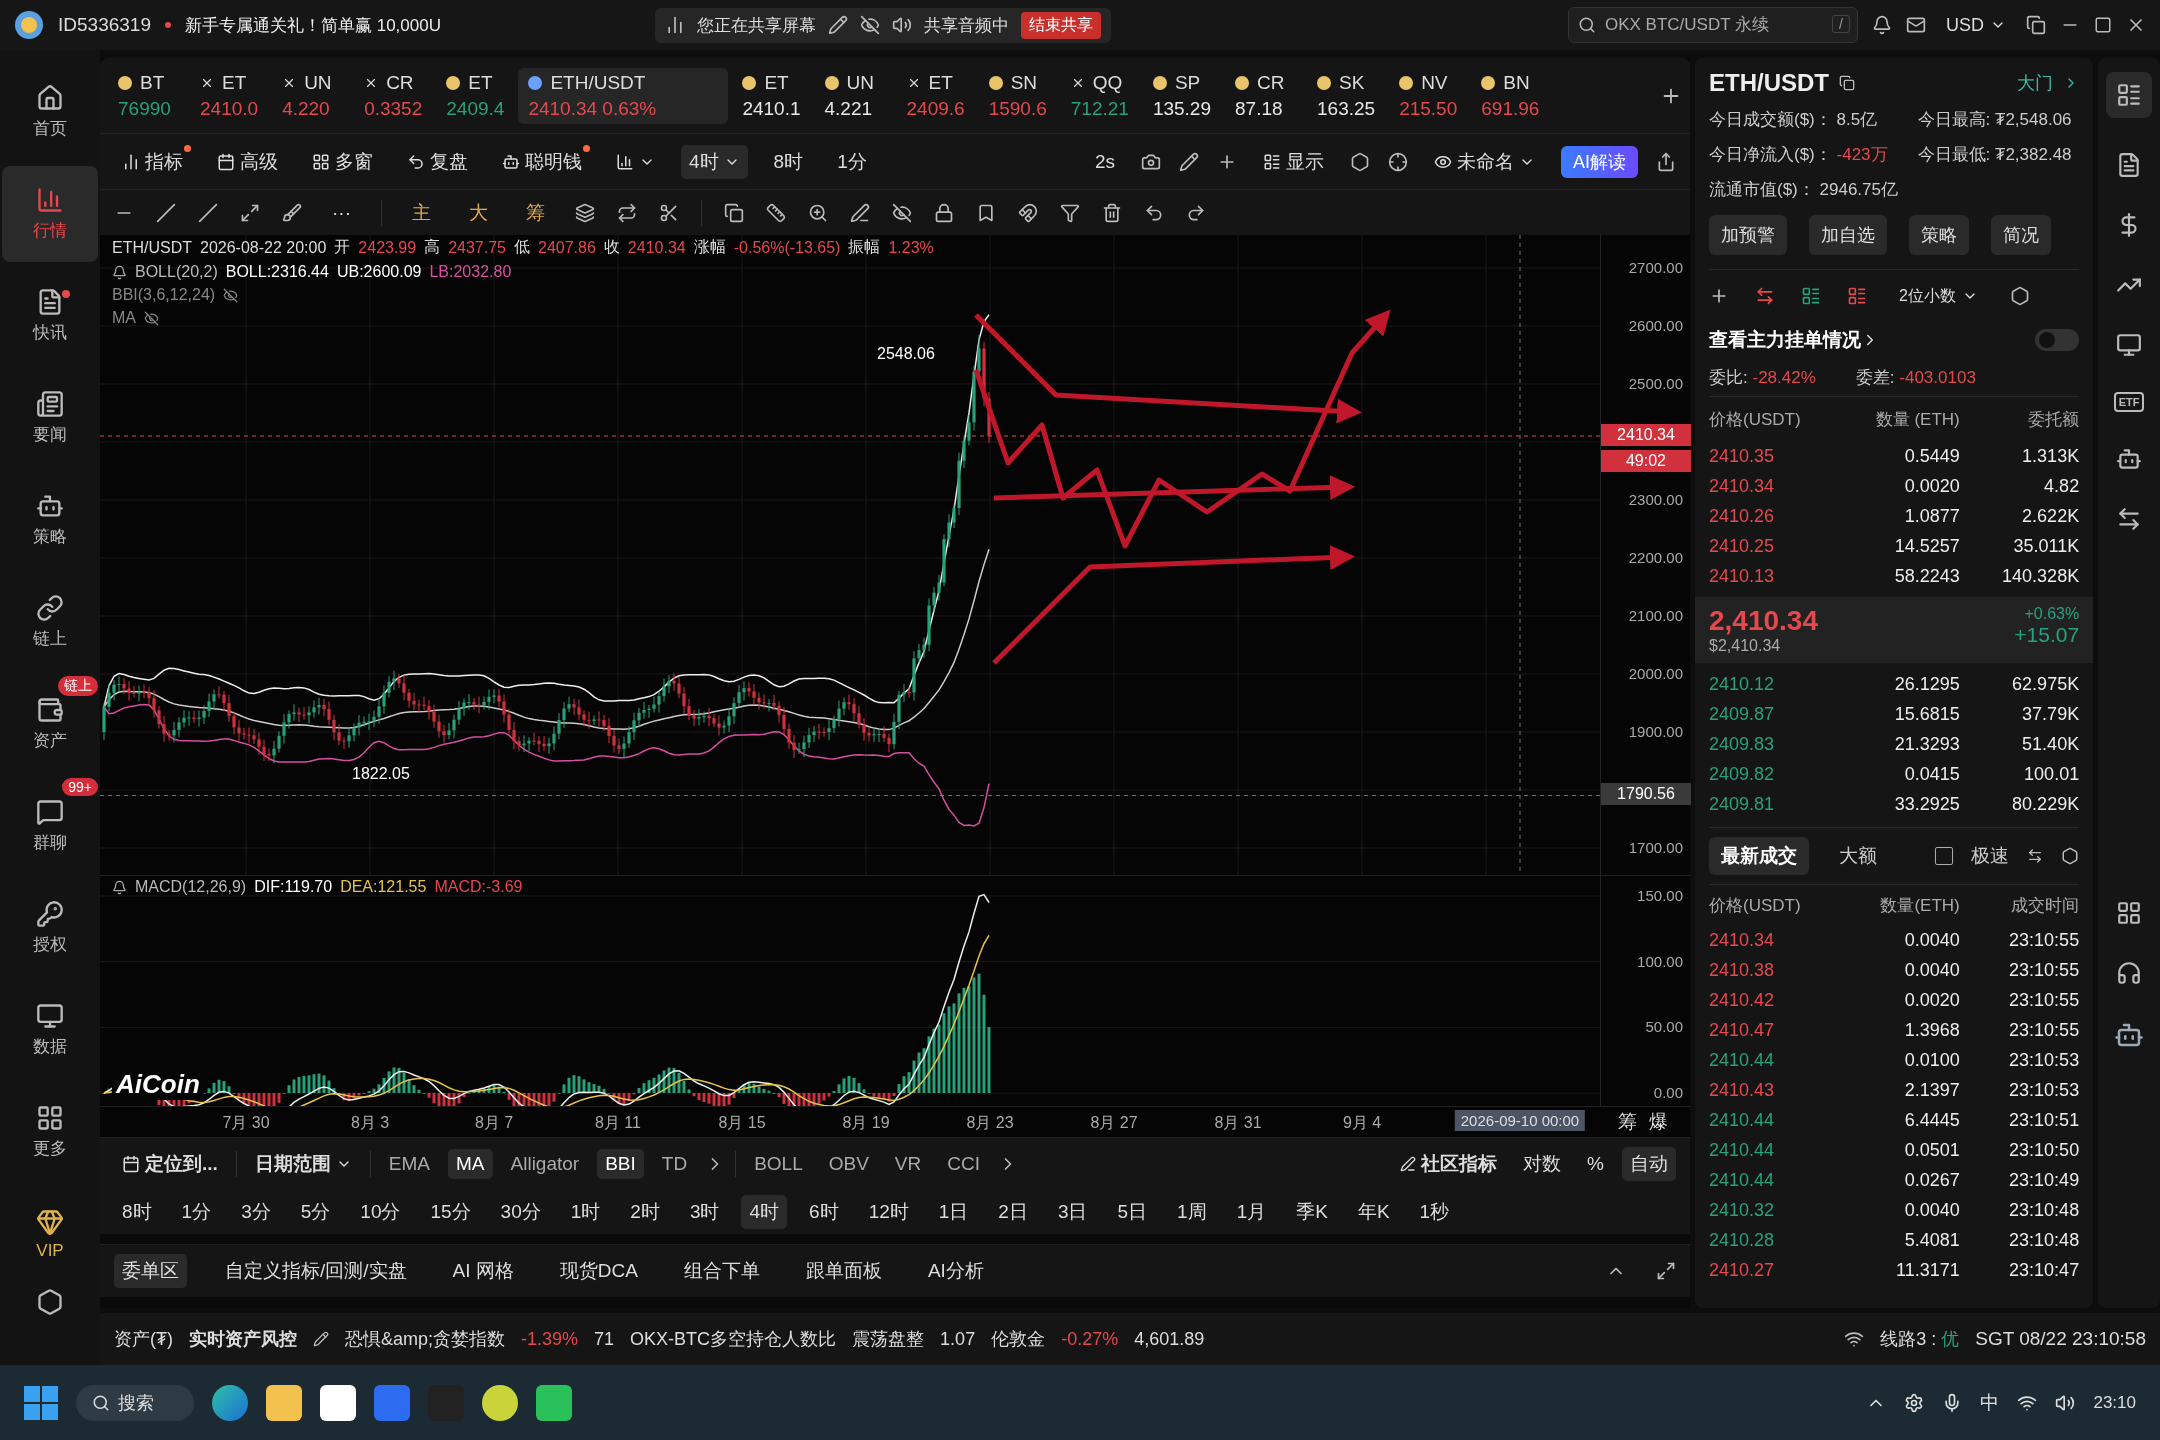 The image size is (2160, 1440). What do you see at coordinates (2035, 83) in the screenshot?
I see `gate-link: 大门` at bounding box center [2035, 83].